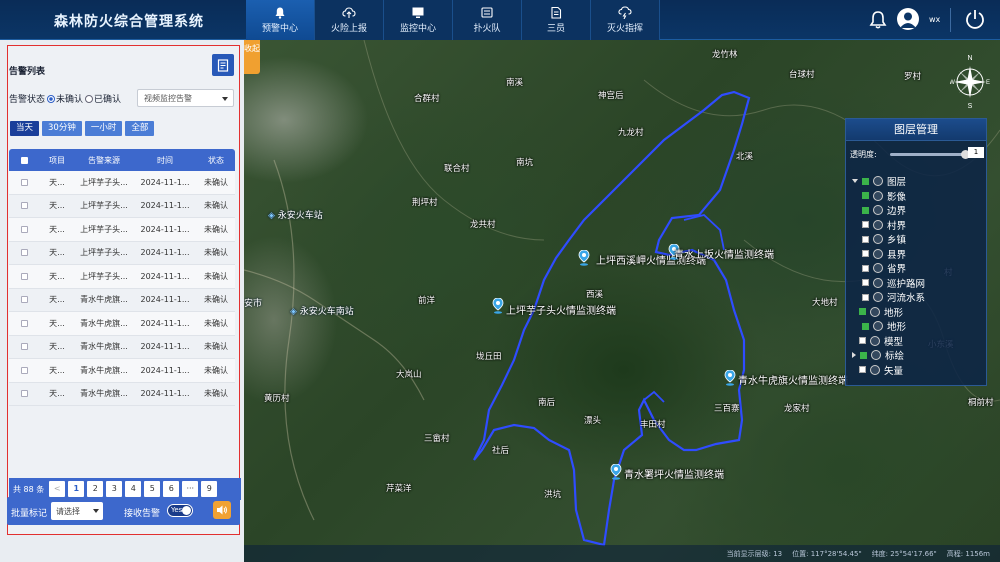 The image size is (1000, 562). Describe the element at coordinates (95, 489) in the screenshot. I see `pager-page-1: 2` at that location.